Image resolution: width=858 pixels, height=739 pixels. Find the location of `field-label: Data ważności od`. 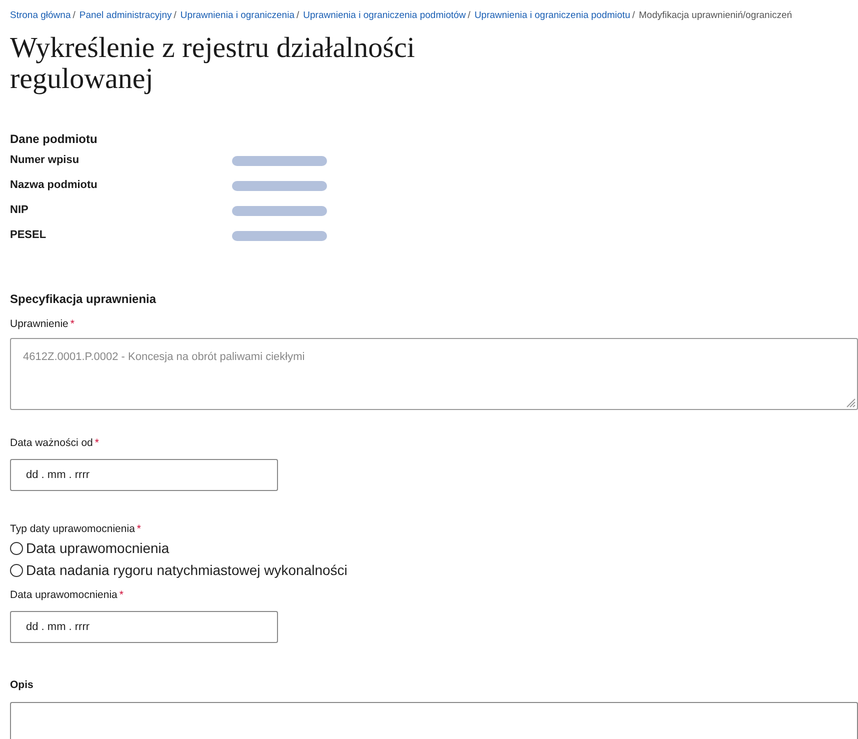

field-label: Data ważności od is located at coordinates (51, 442).